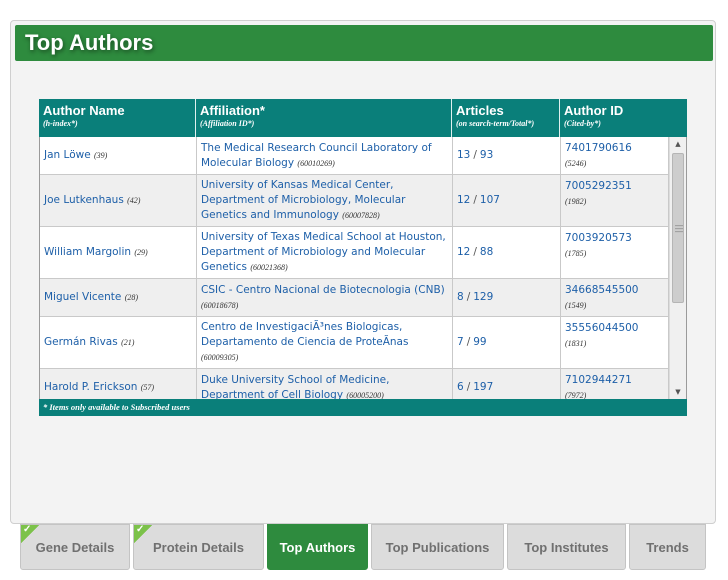 The width and height of the screenshot is (728, 580). I want to click on h-index: (57), so click(147, 387).